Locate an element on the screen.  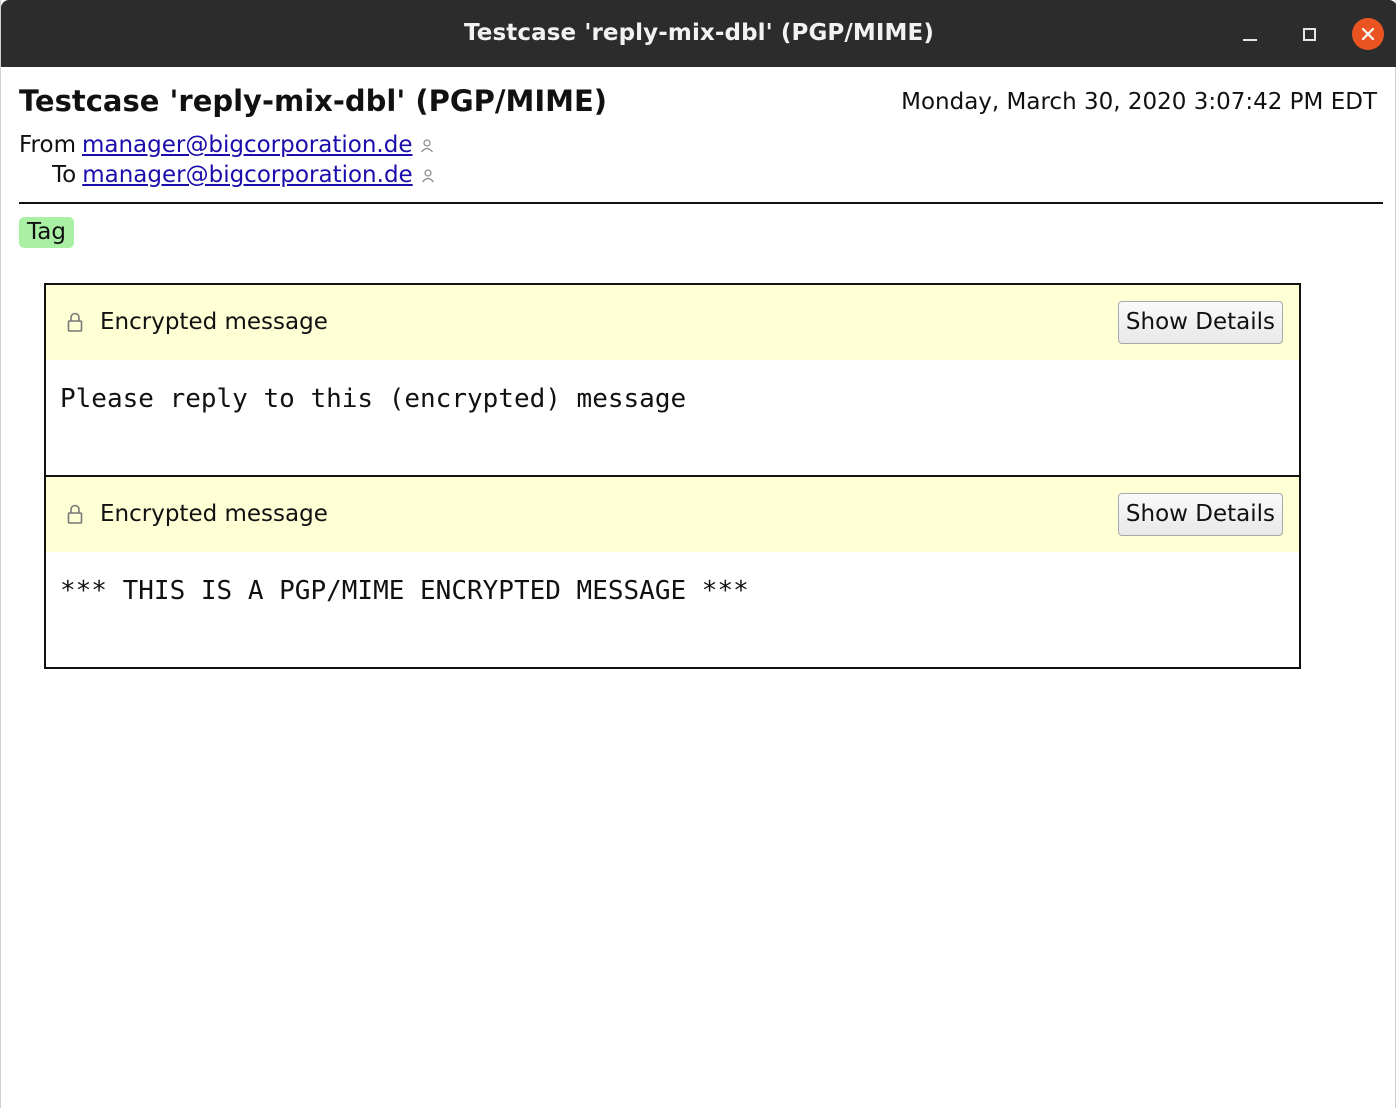
to-label: To is located at coordinates (64, 175).